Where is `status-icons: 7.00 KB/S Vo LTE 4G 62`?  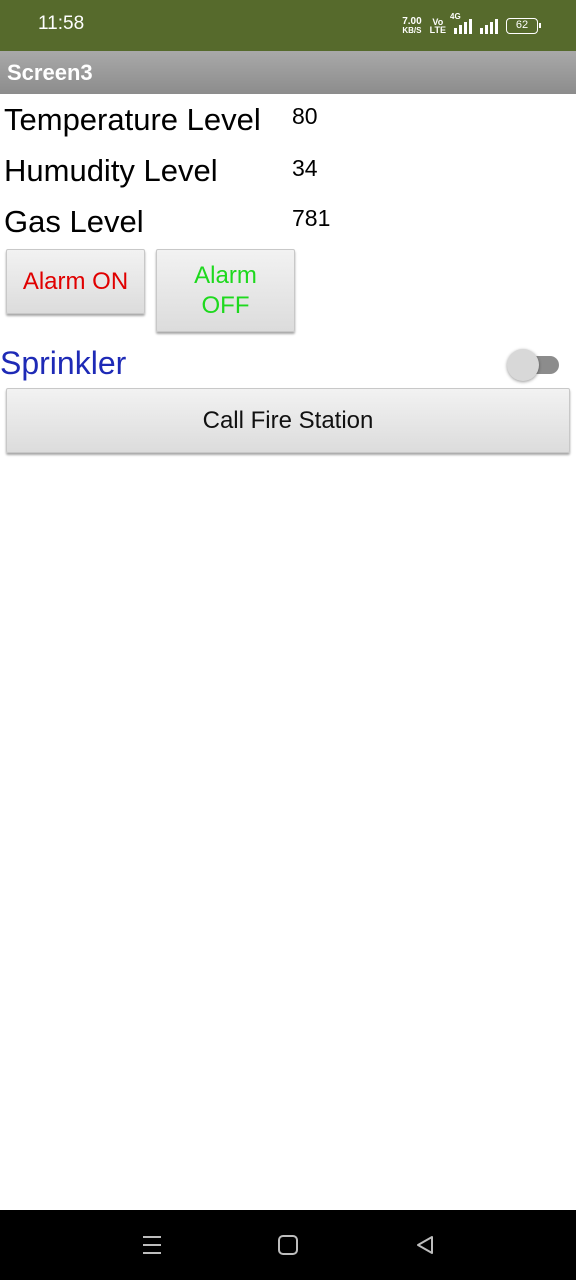
status-icons: 7.00 KB/S Vo LTE 4G 62 is located at coordinates (471, 25).